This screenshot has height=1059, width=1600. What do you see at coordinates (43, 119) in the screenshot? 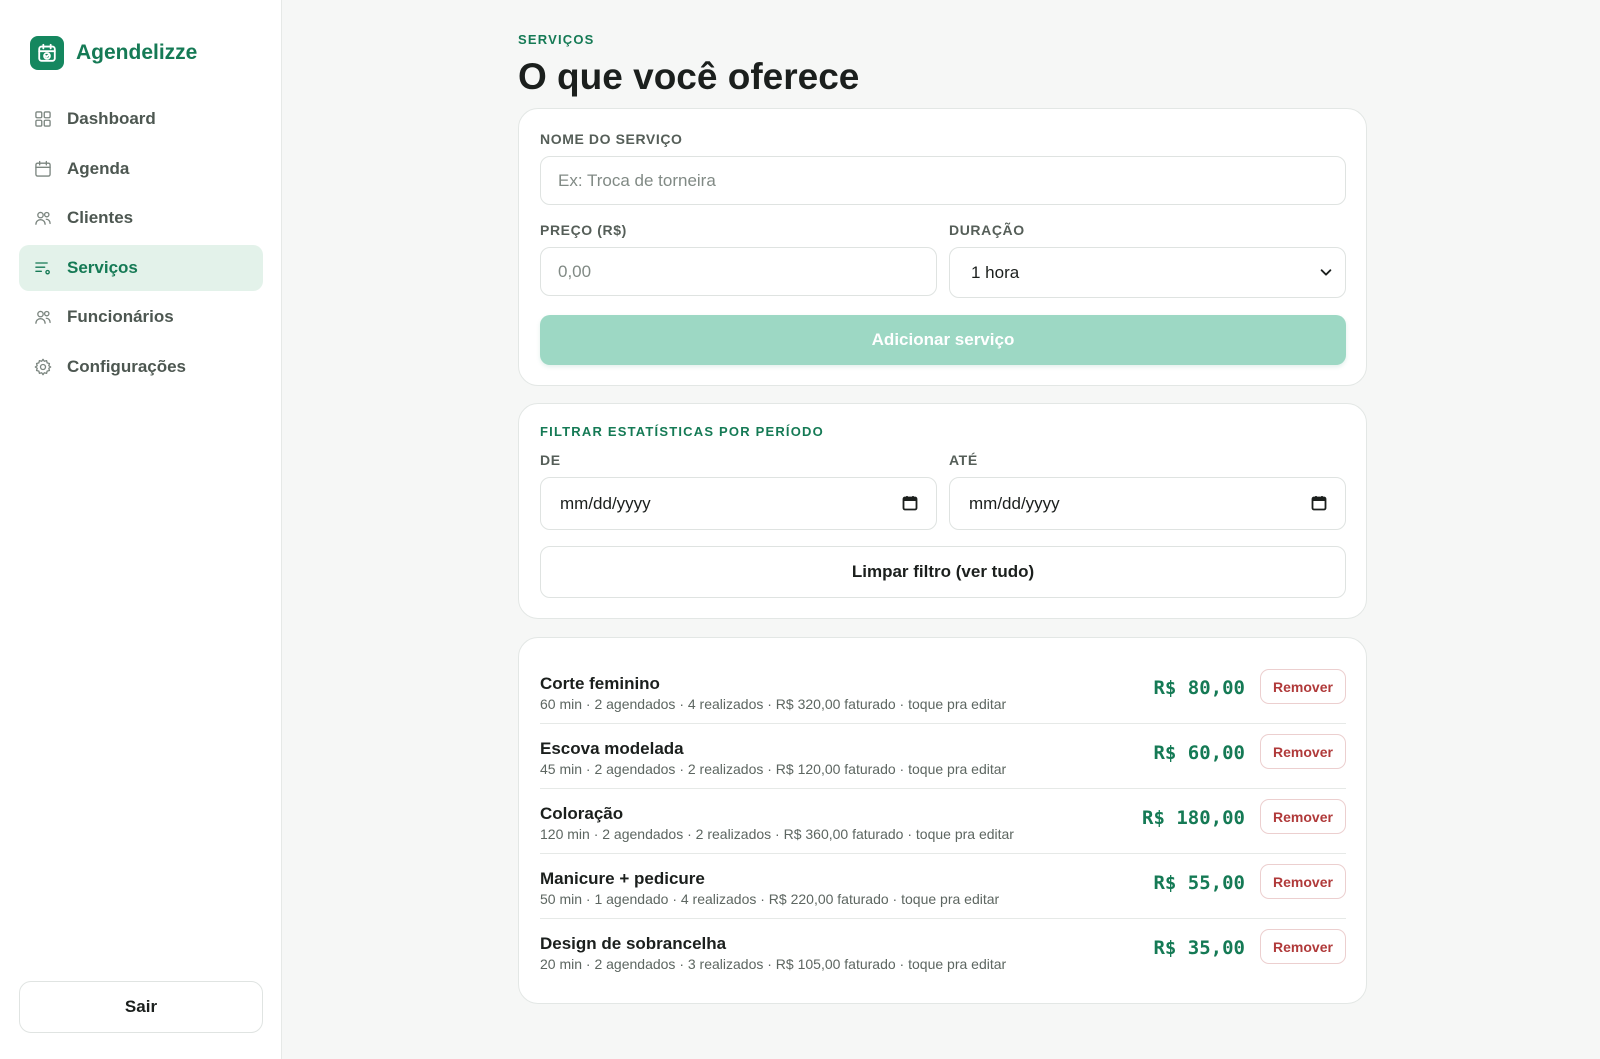
I see `grid-icon` at bounding box center [43, 119].